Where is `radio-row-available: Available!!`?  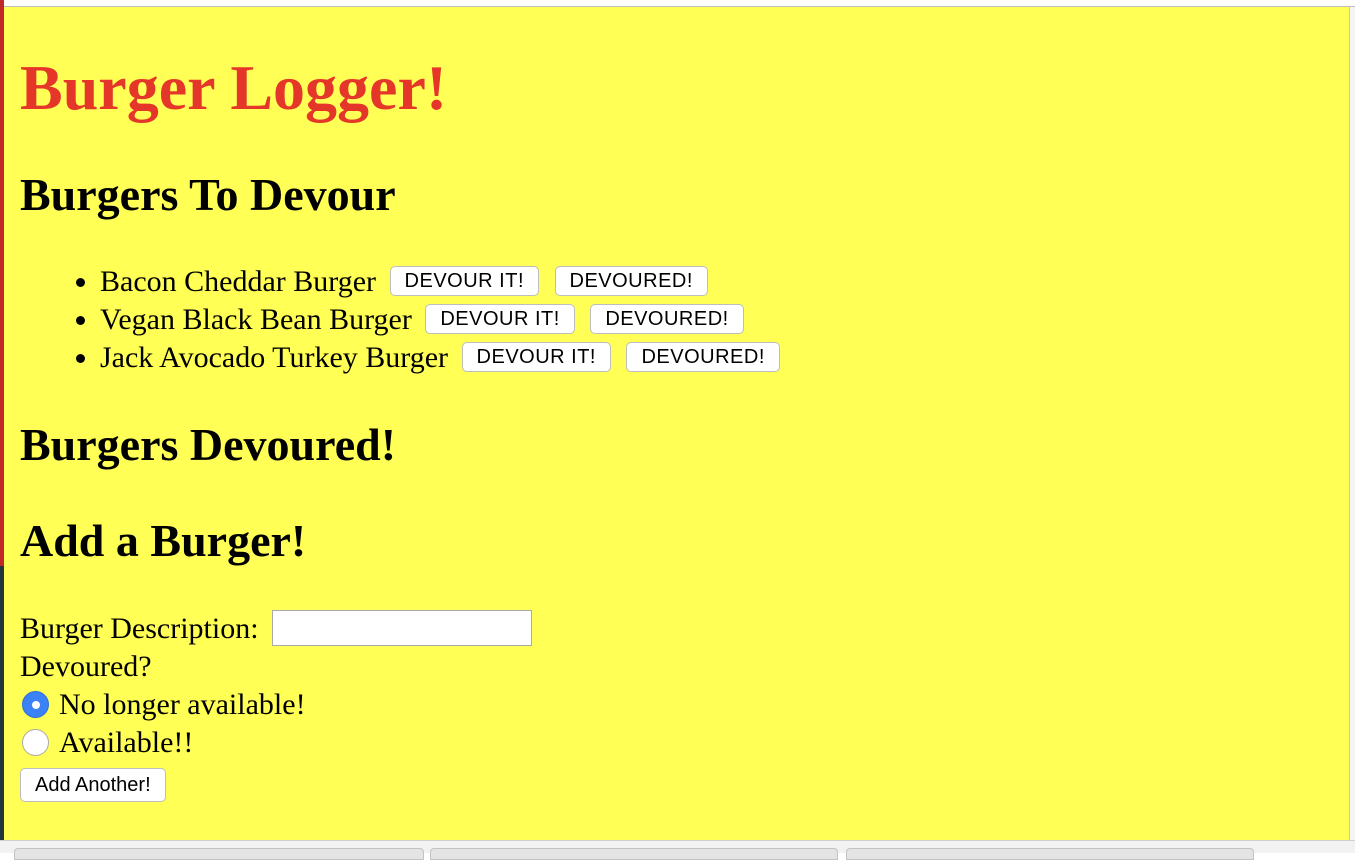 radio-row-available: Available!! is located at coordinates (276, 743).